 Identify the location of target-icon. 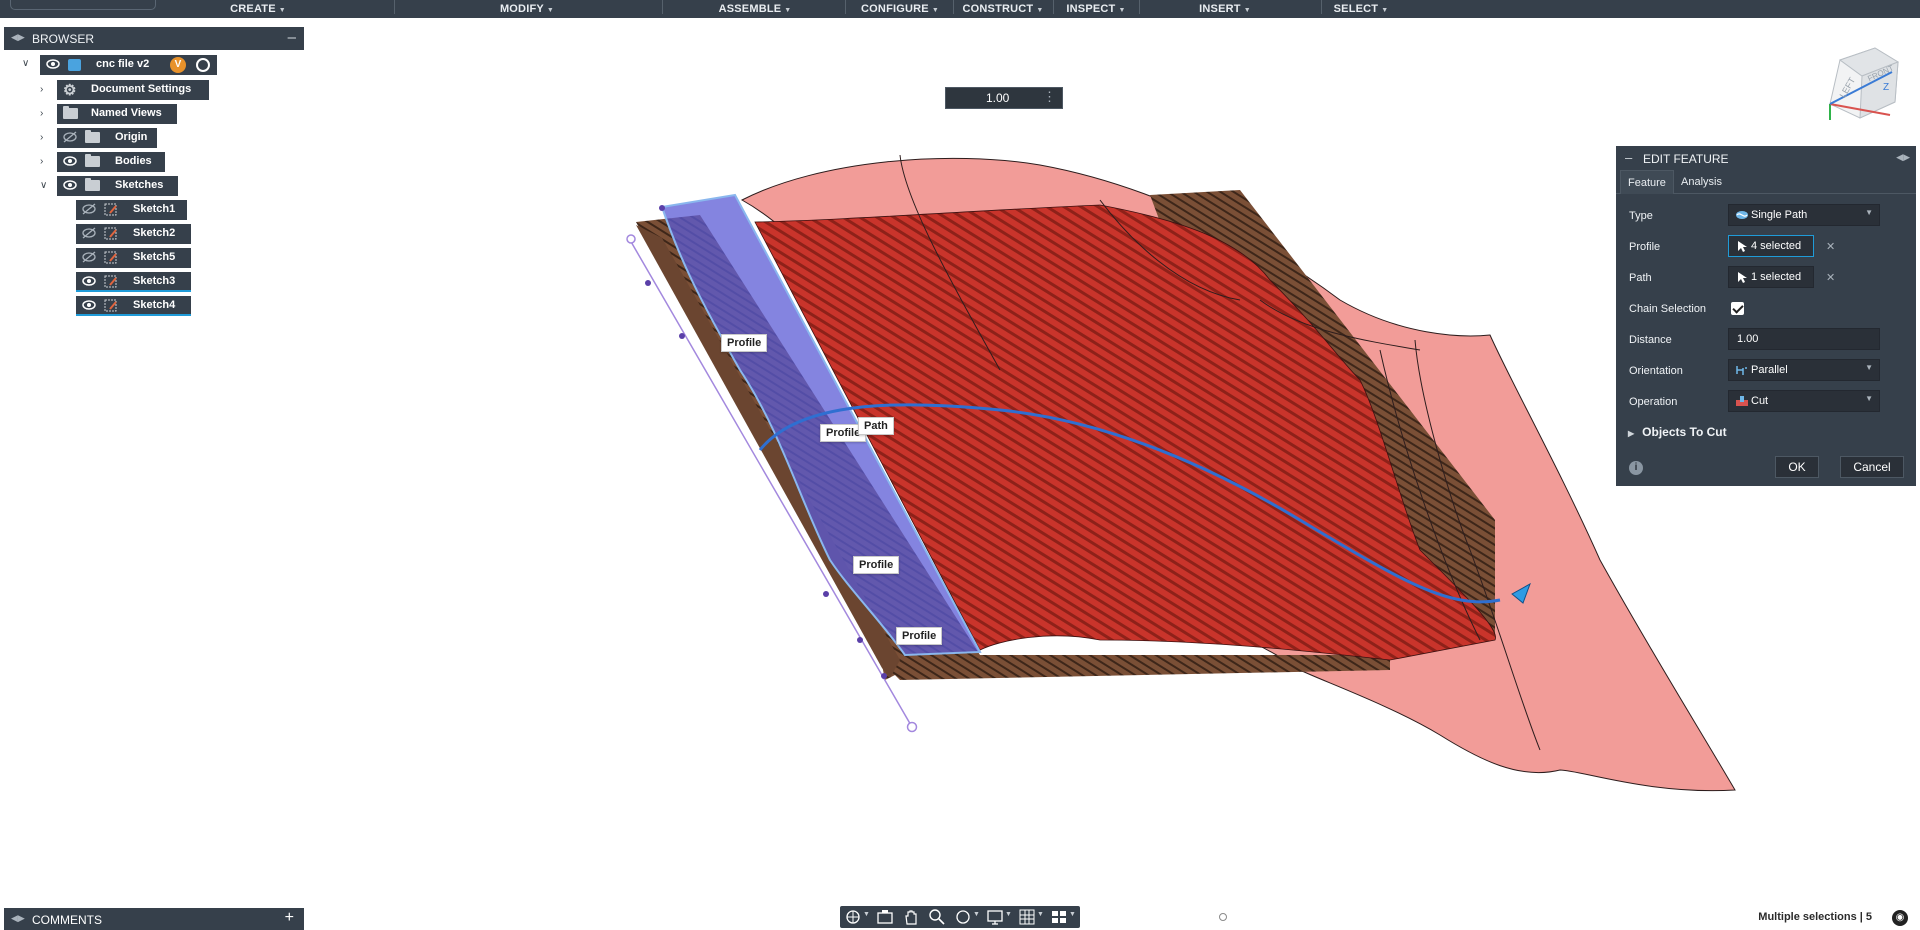
(203, 65).